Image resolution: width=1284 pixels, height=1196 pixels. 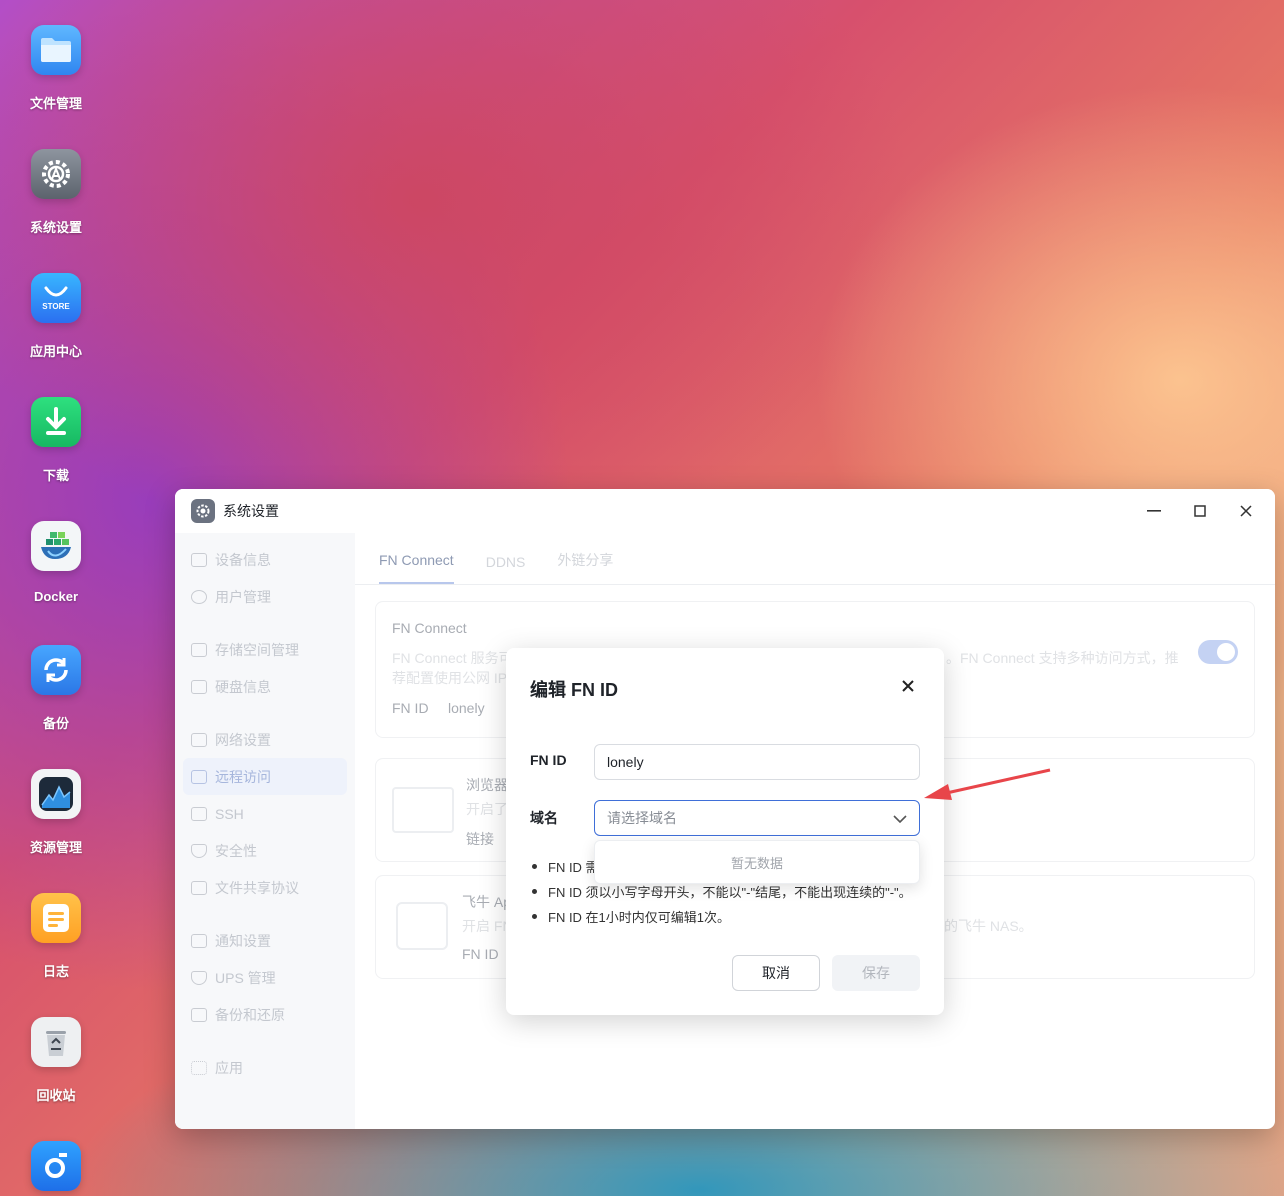 What do you see at coordinates (243, 776) in the screenshot?
I see `sidebar-item-label: 远程访问` at bounding box center [243, 776].